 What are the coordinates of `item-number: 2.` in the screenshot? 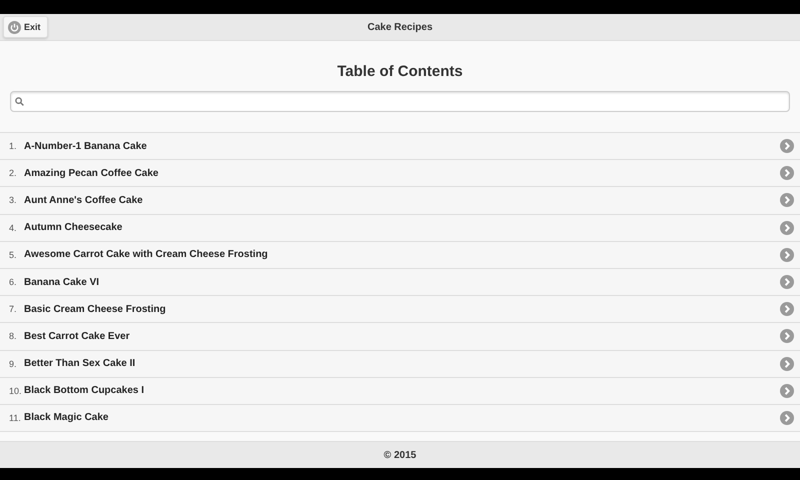 It's located at (13, 173).